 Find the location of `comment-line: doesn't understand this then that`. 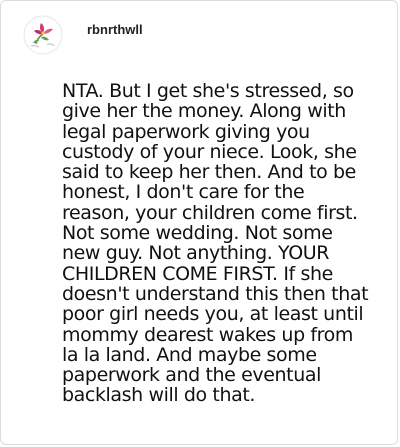

comment-line: doesn't understand this then that is located at coordinates (215, 293).